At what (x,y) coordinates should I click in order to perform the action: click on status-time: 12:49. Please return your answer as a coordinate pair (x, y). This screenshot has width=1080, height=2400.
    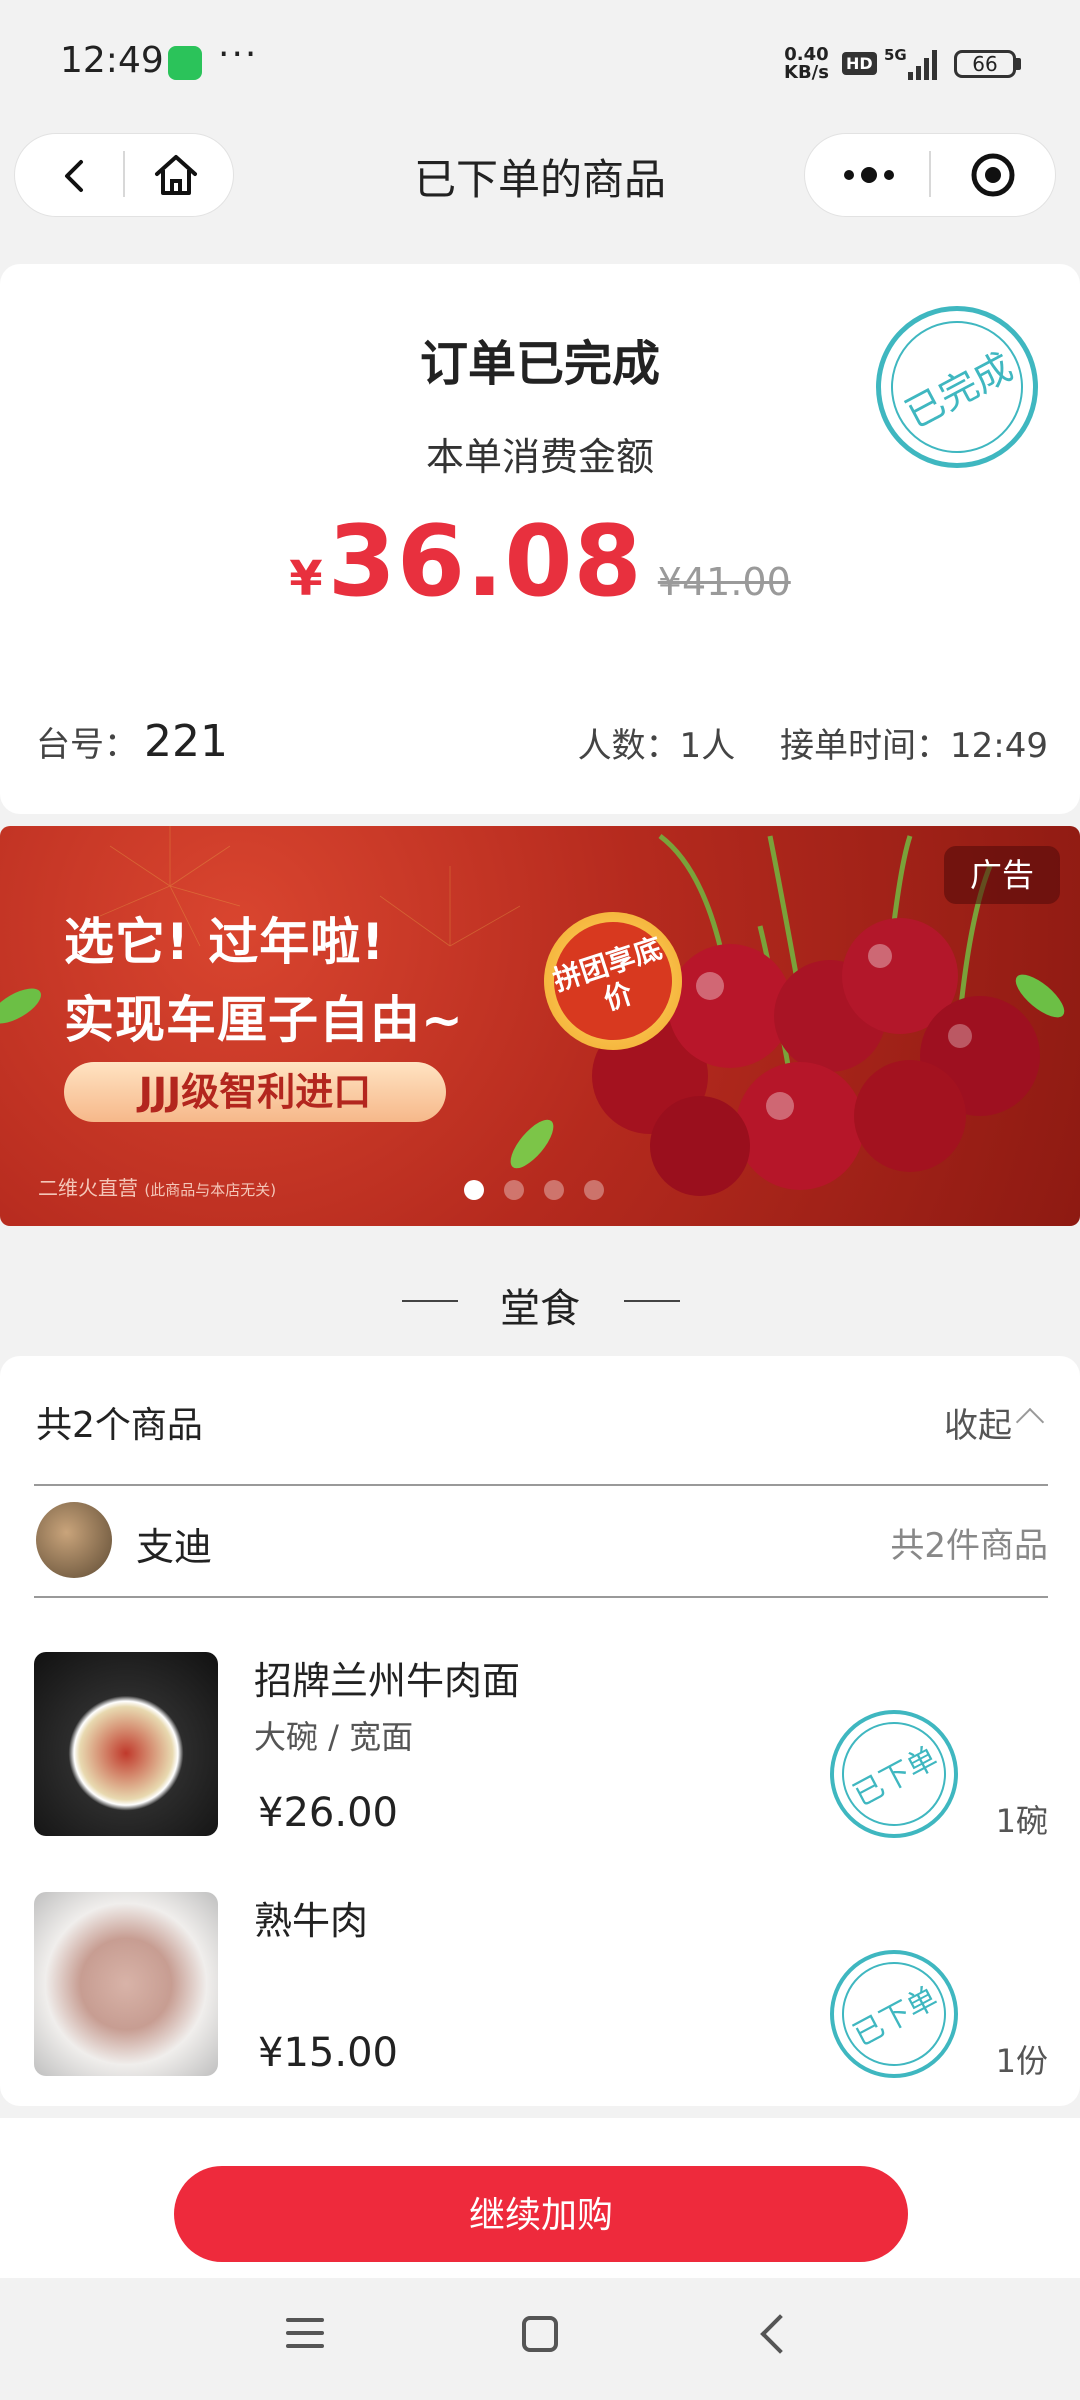
    Looking at the image, I should click on (112, 60).